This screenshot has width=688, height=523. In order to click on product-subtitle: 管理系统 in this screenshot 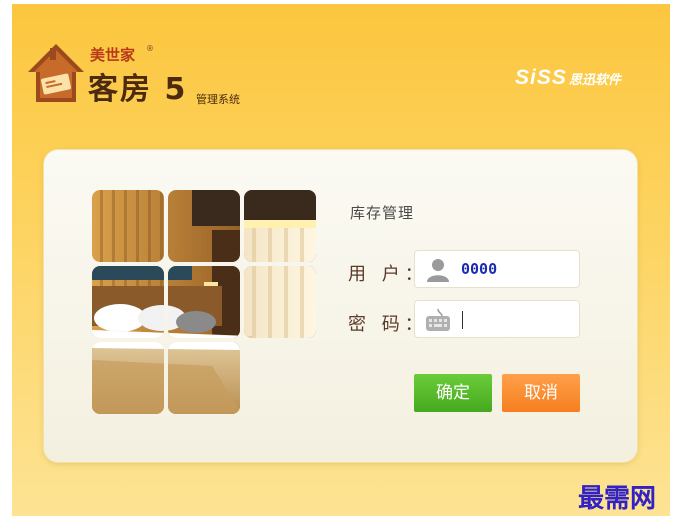, I will do `click(218, 99)`.